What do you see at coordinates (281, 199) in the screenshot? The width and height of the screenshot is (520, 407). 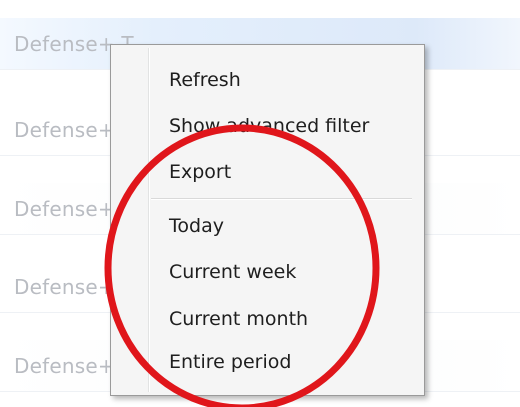 I see `menu-separator` at bounding box center [281, 199].